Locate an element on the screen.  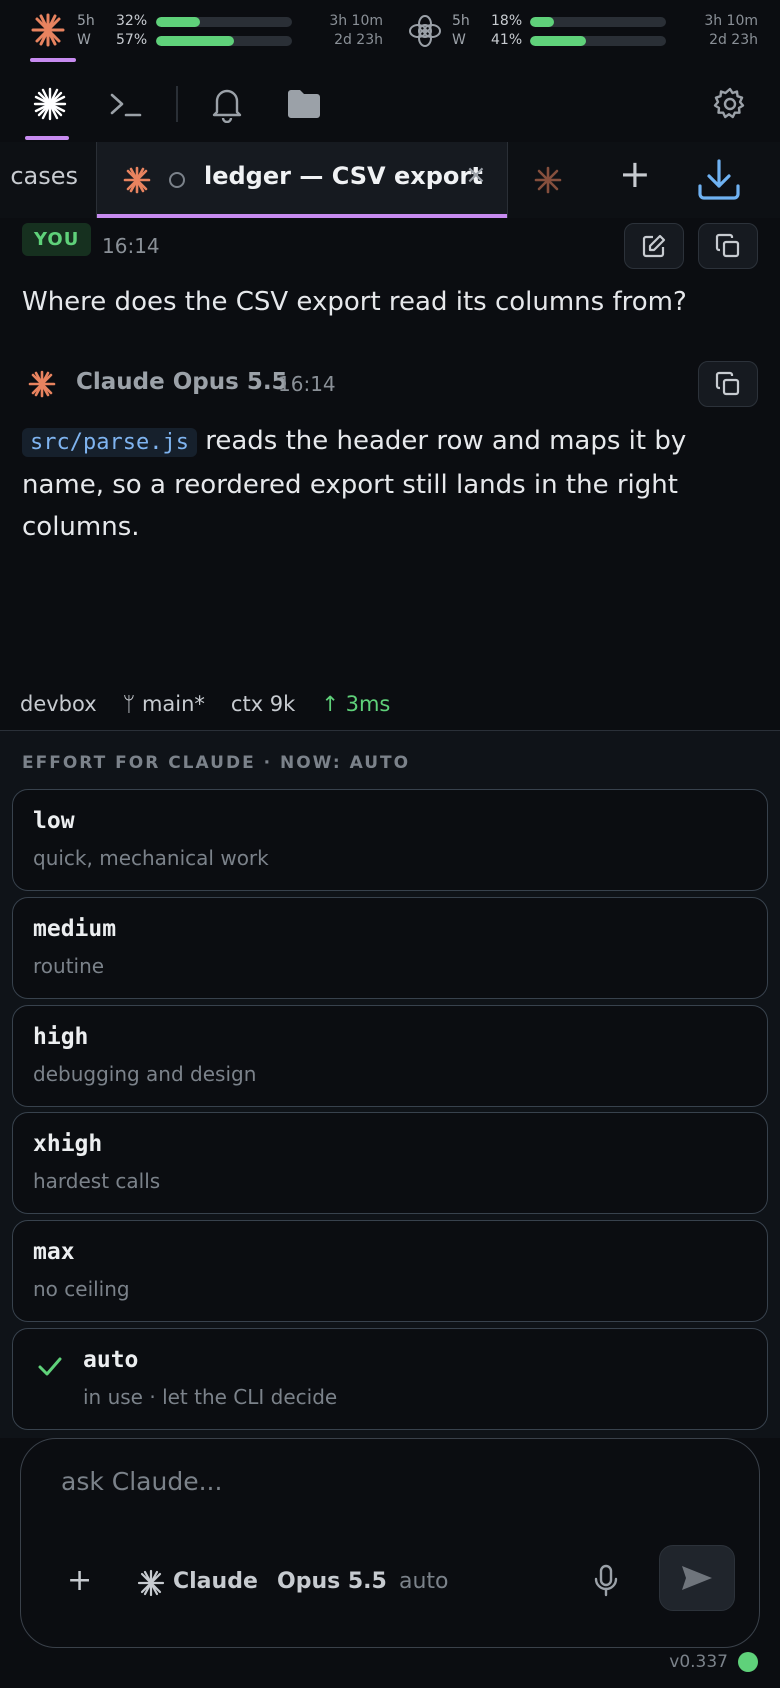
usage-label: W is located at coordinates (84, 40).